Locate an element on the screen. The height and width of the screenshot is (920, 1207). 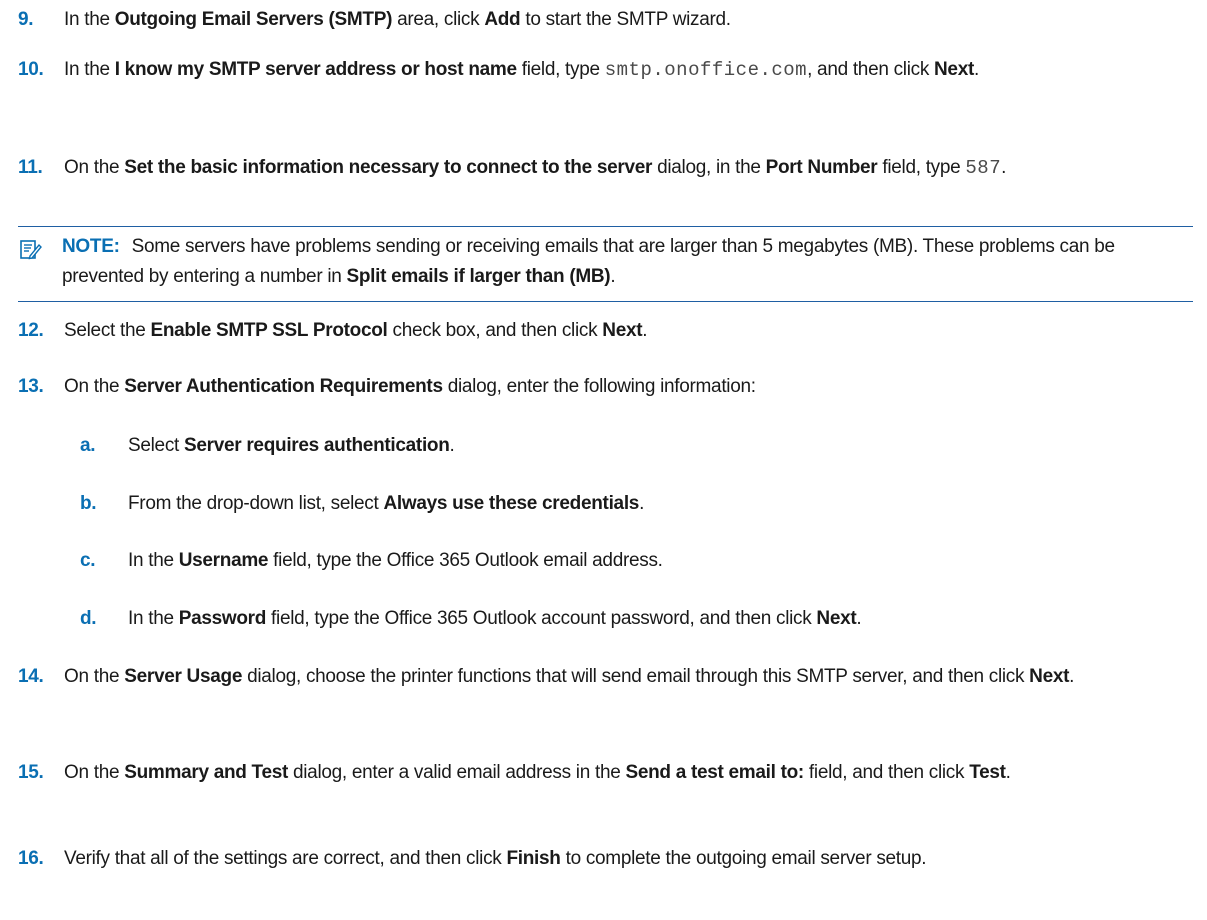
inline-code: 587 is located at coordinates (983, 168).